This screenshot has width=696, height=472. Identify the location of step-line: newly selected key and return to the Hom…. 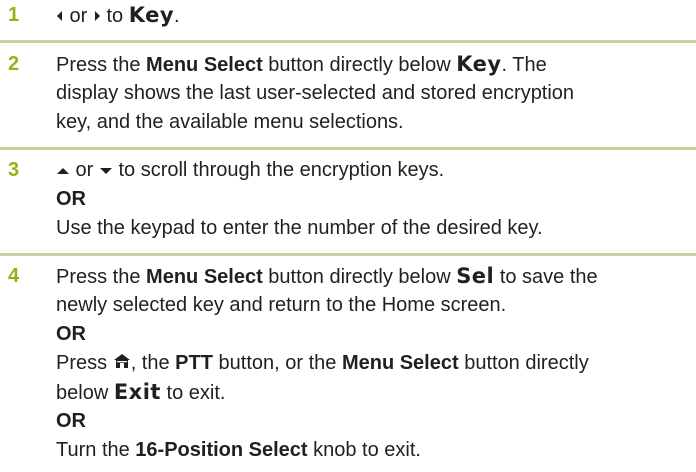
(281, 305).